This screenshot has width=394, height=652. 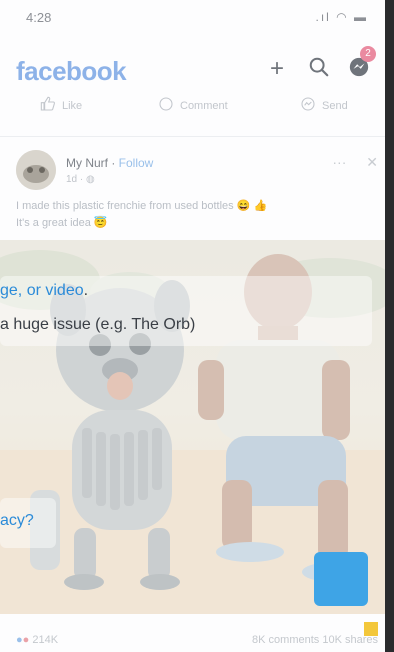 I want to click on signal-icon: .ıl, so click(x=323, y=17).